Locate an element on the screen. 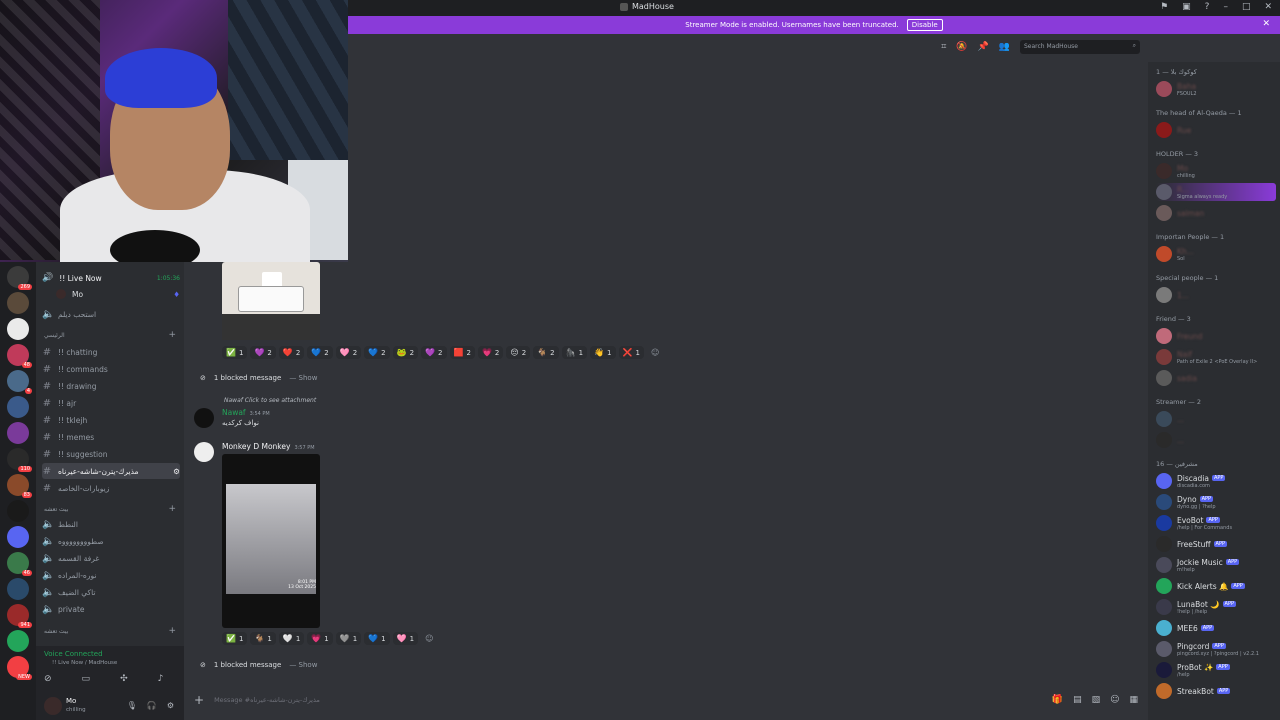 The width and height of the screenshot is (1280, 720). disable-button: Disable is located at coordinates (924, 25).